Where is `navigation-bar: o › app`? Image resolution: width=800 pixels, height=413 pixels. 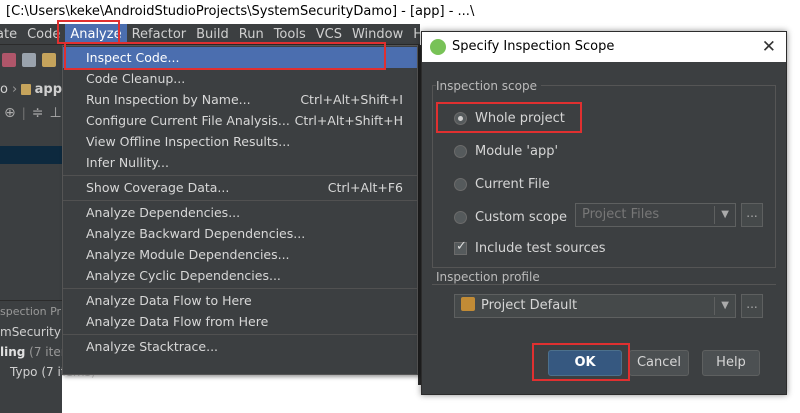
navigation-bar: o › app is located at coordinates (31, 89).